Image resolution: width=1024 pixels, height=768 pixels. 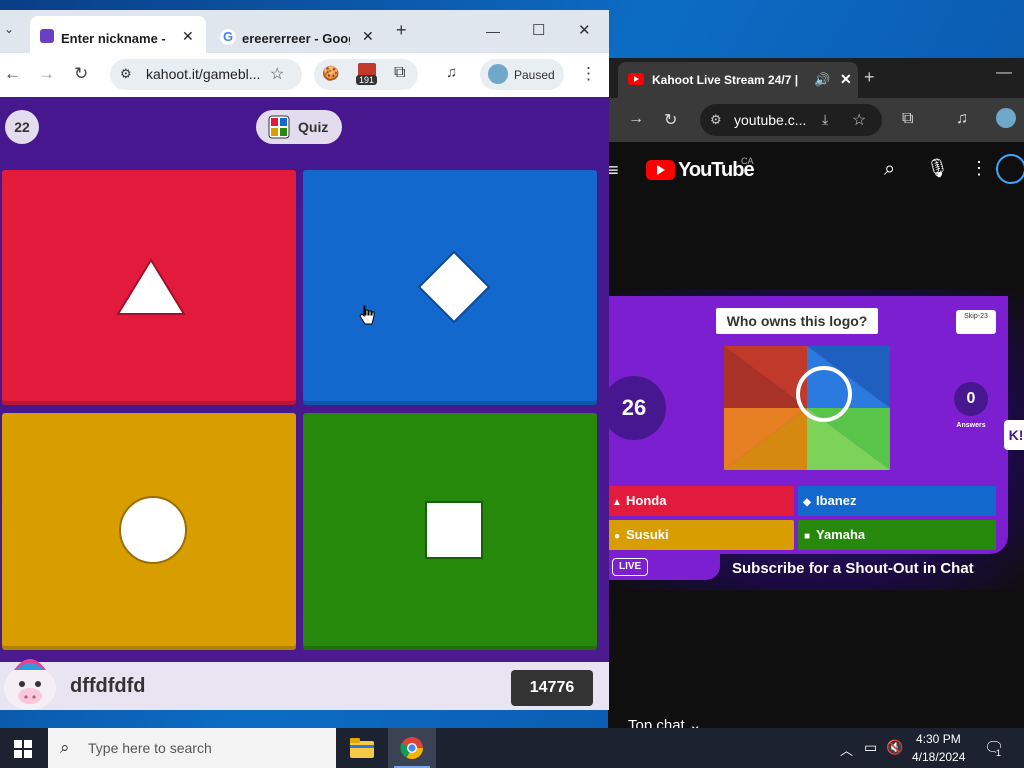 What do you see at coordinates (646, 500) in the screenshot?
I see `option-label: Honda` at bounding box center [646, 500].